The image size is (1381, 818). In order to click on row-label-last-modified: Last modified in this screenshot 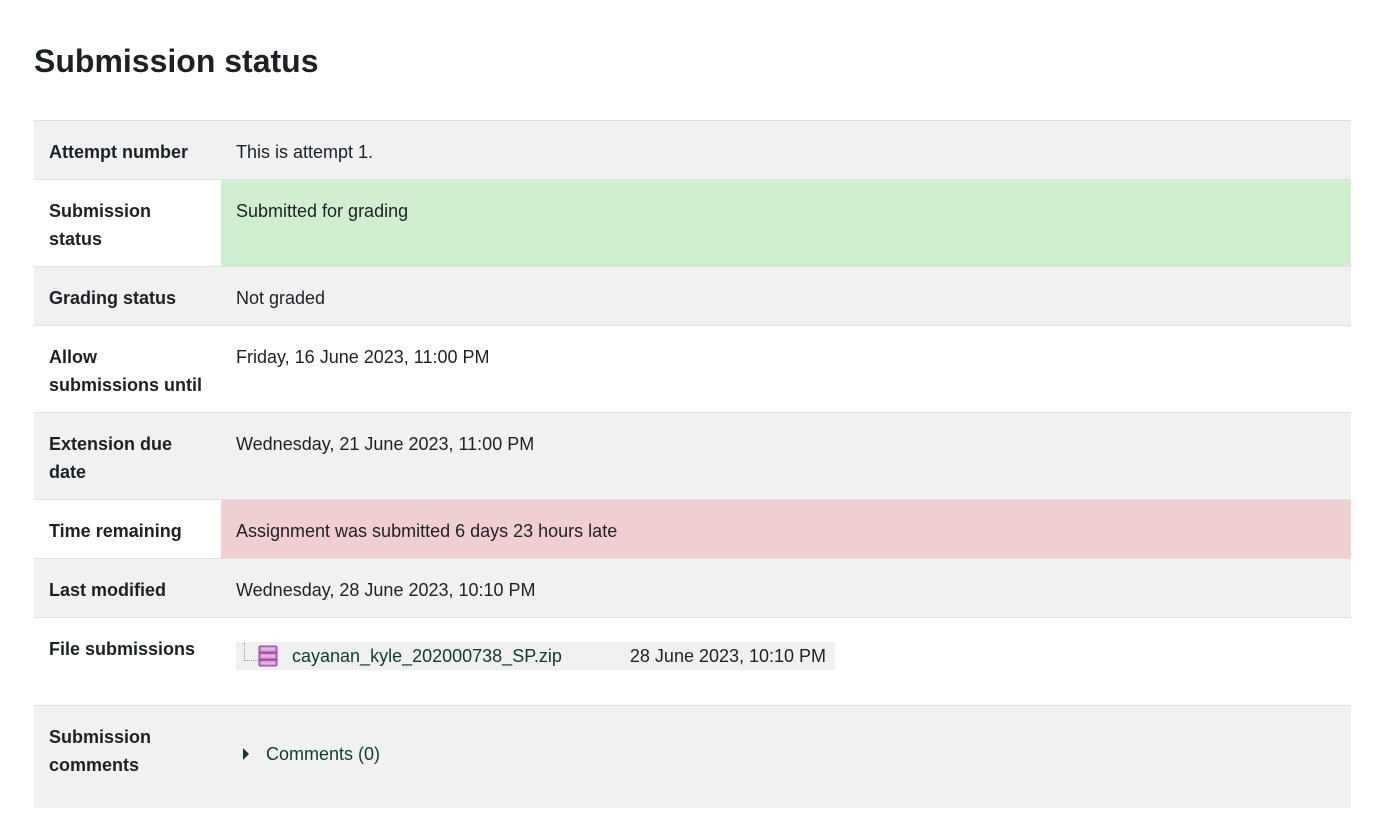, I will do `click(108, 590)`.